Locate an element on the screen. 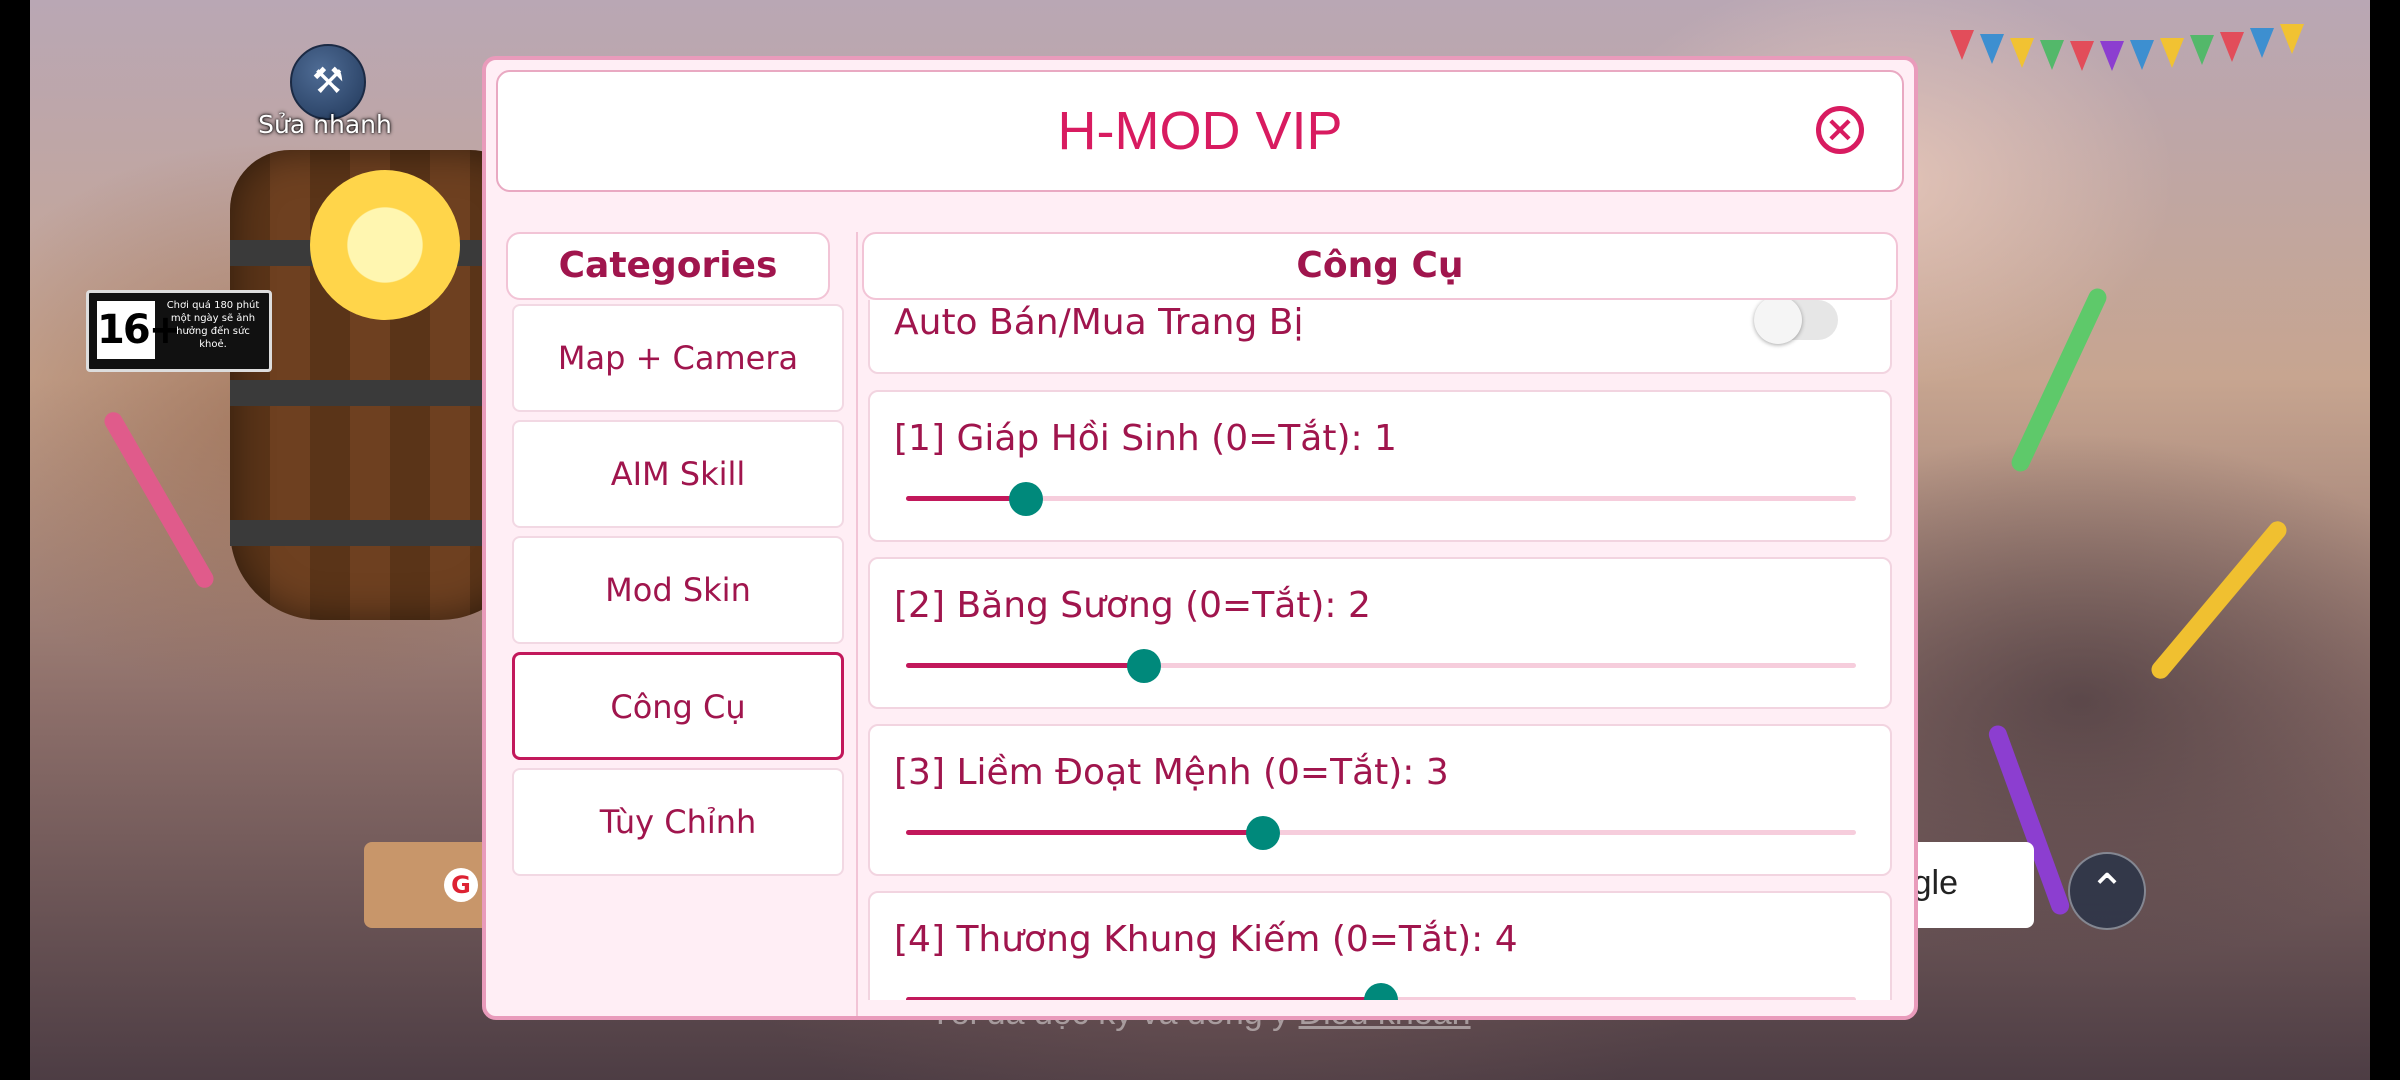 This screenshot has width=2400, height=1080. category-aim-skill: AIM Skill is located at coordinates (678, 474).